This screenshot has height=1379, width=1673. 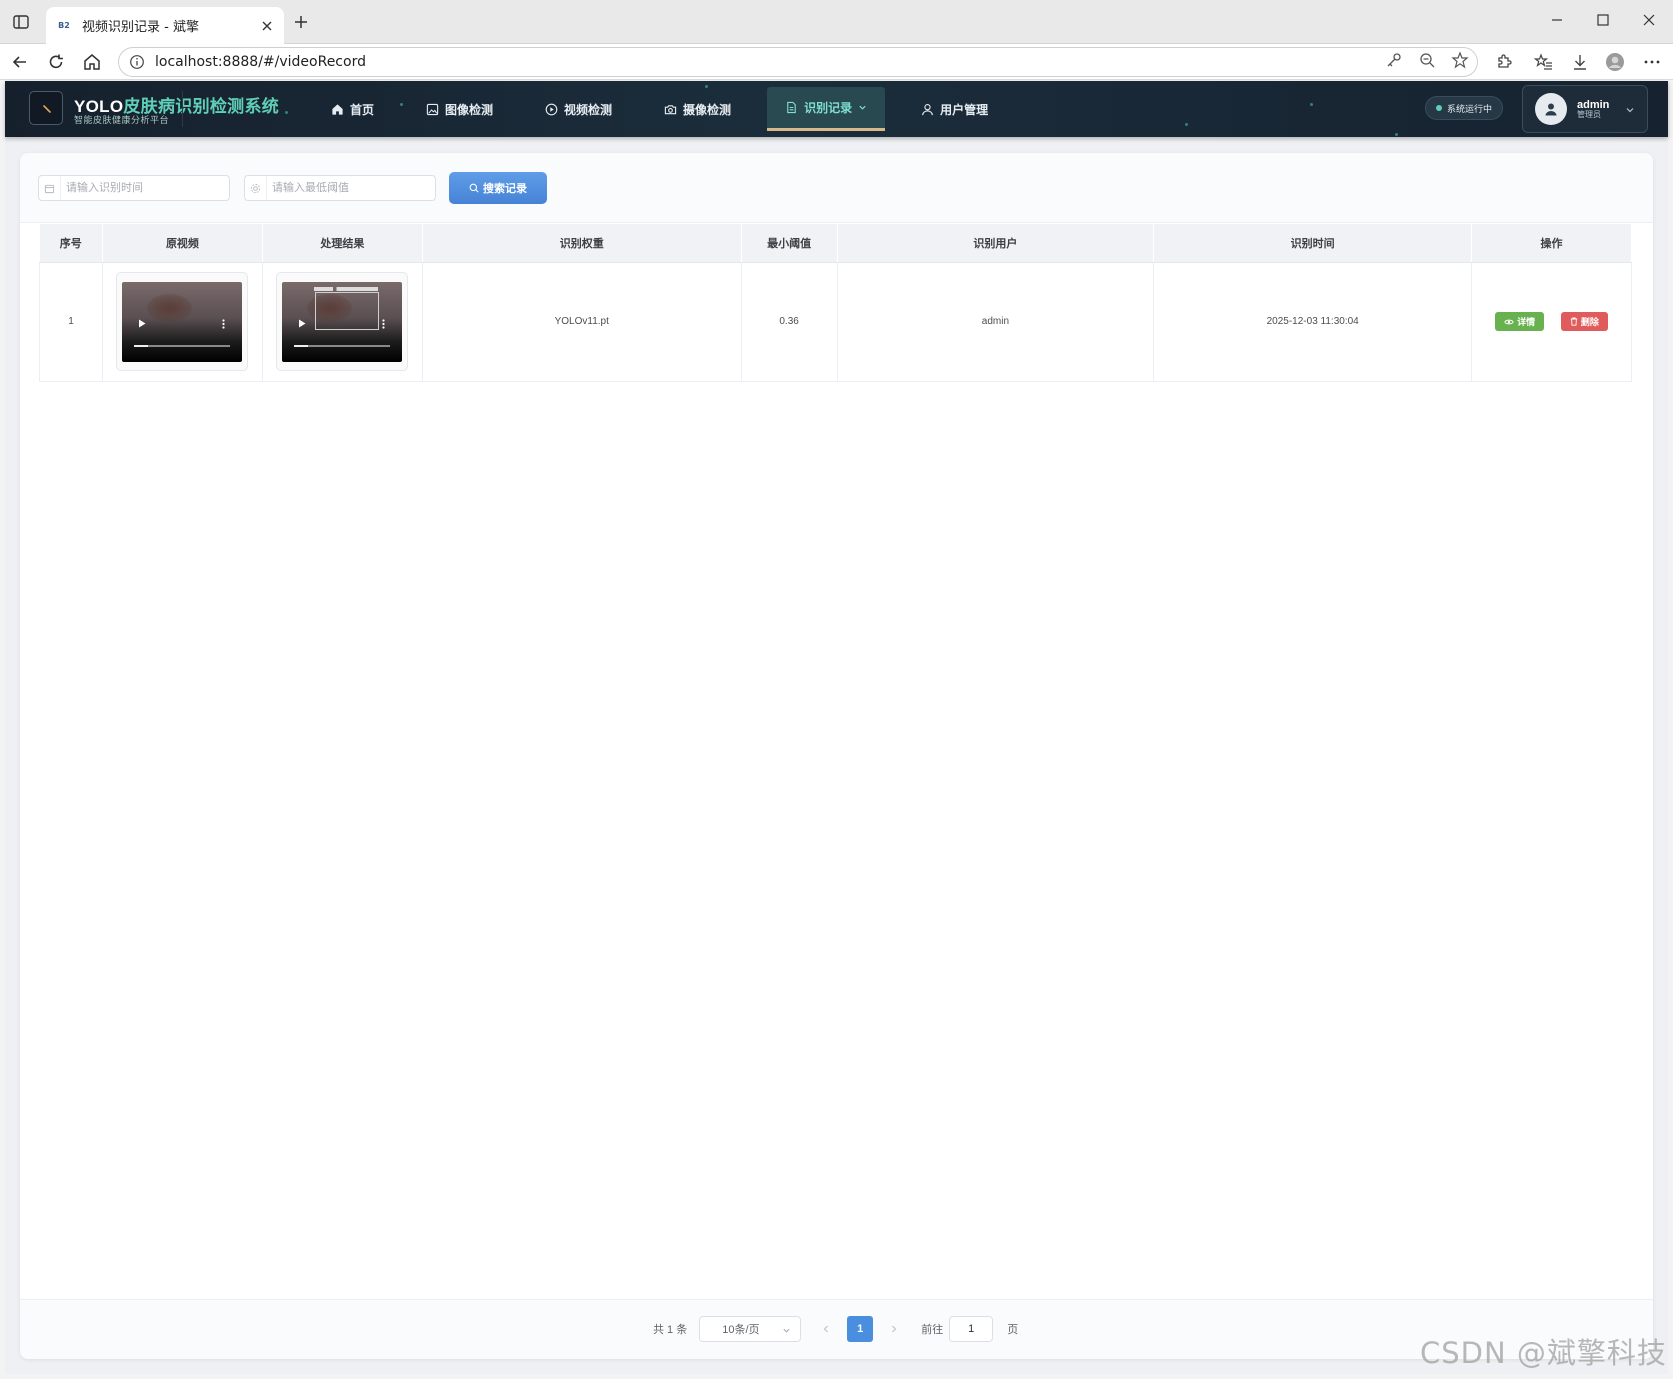 I want to click on user-icon, so click(x=927, y=109).